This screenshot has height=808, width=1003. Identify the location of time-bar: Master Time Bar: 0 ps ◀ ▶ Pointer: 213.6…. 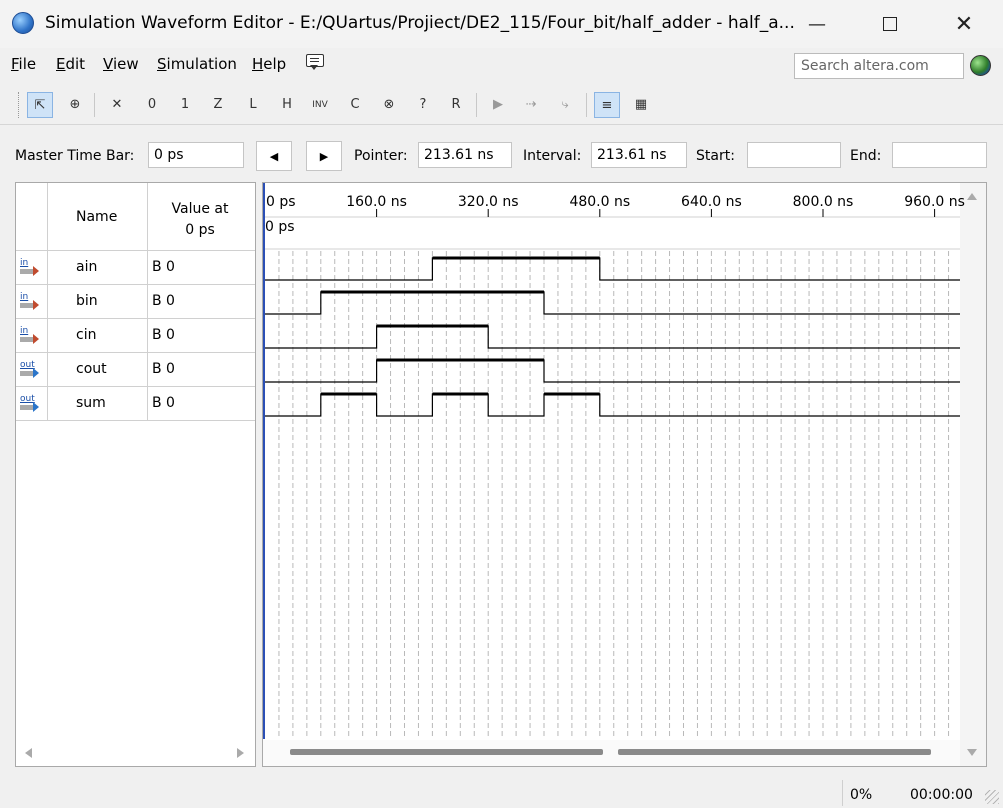
(501, 156).